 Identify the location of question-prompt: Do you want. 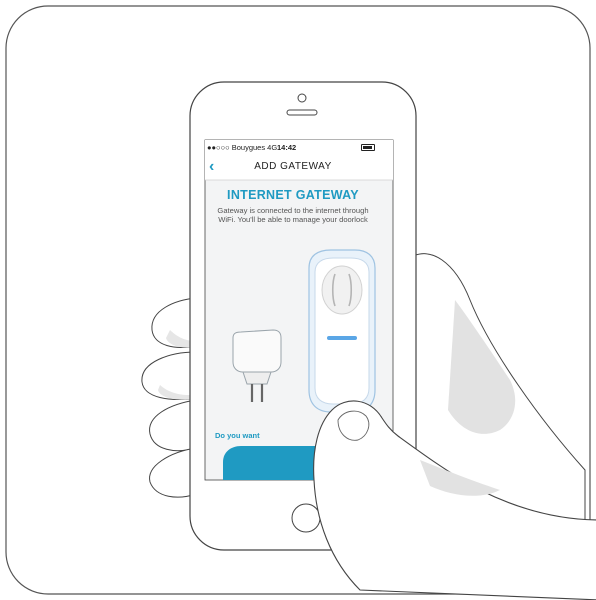
(237, 435).